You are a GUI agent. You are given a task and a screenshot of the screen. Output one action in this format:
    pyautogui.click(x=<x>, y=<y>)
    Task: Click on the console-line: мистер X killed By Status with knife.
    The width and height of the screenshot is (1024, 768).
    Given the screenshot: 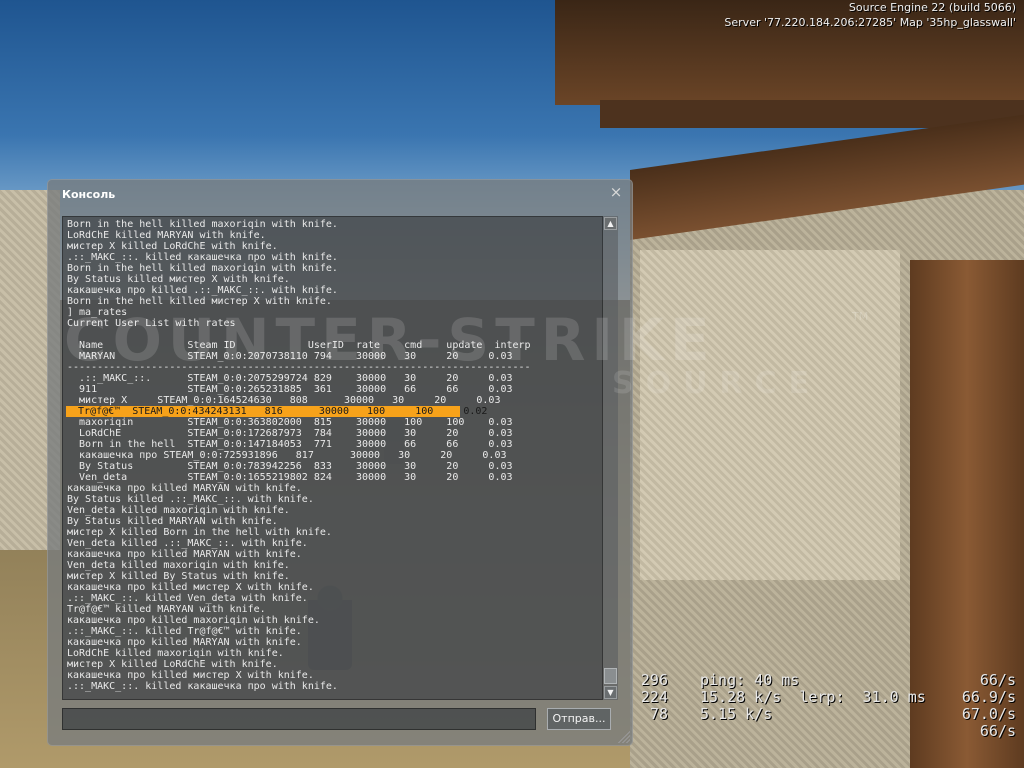 What is the action you would take?
    pyautogui.click(x=178, y=576)
    